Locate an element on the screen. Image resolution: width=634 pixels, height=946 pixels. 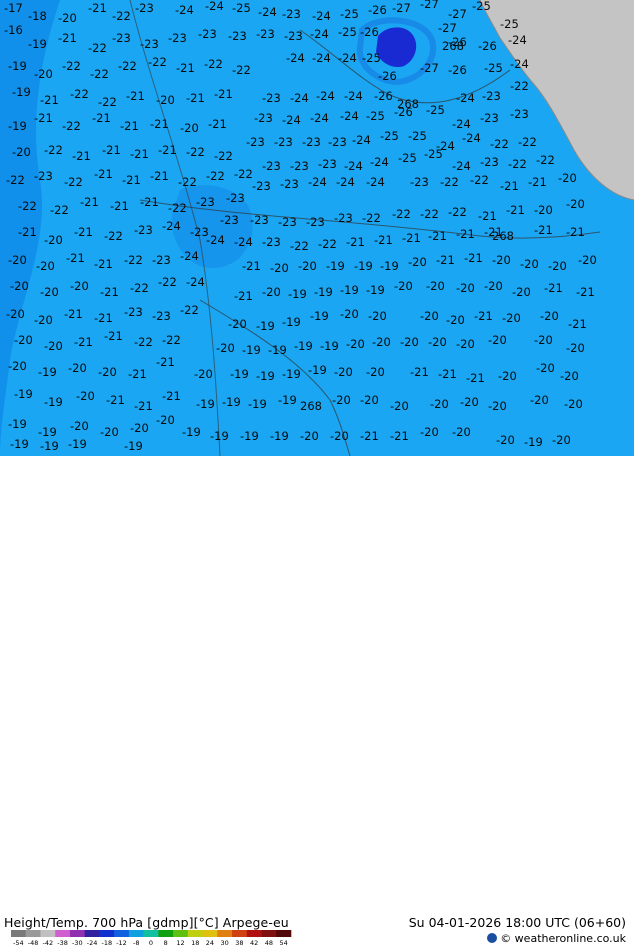
weatheronline-logo-icon is located at coordinates (492, 938).